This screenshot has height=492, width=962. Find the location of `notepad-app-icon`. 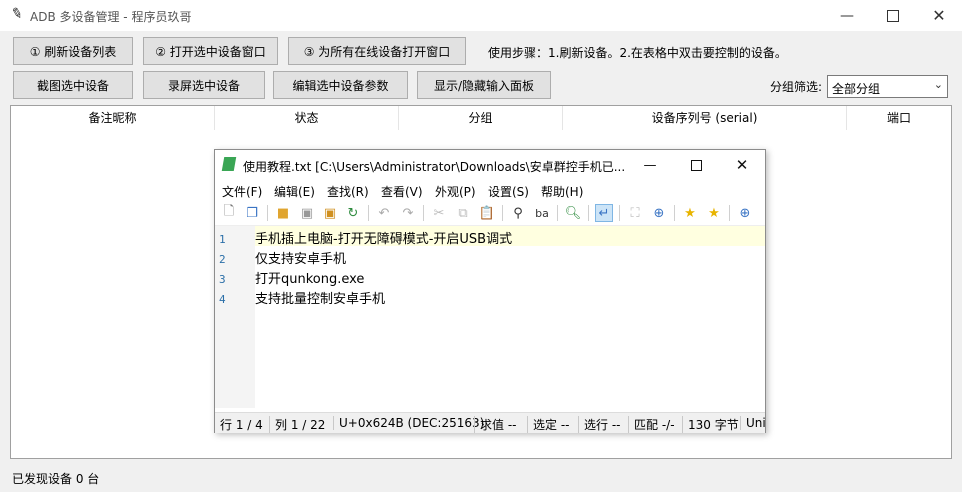

notepad-app-icon is located at coordinates (229, 164).